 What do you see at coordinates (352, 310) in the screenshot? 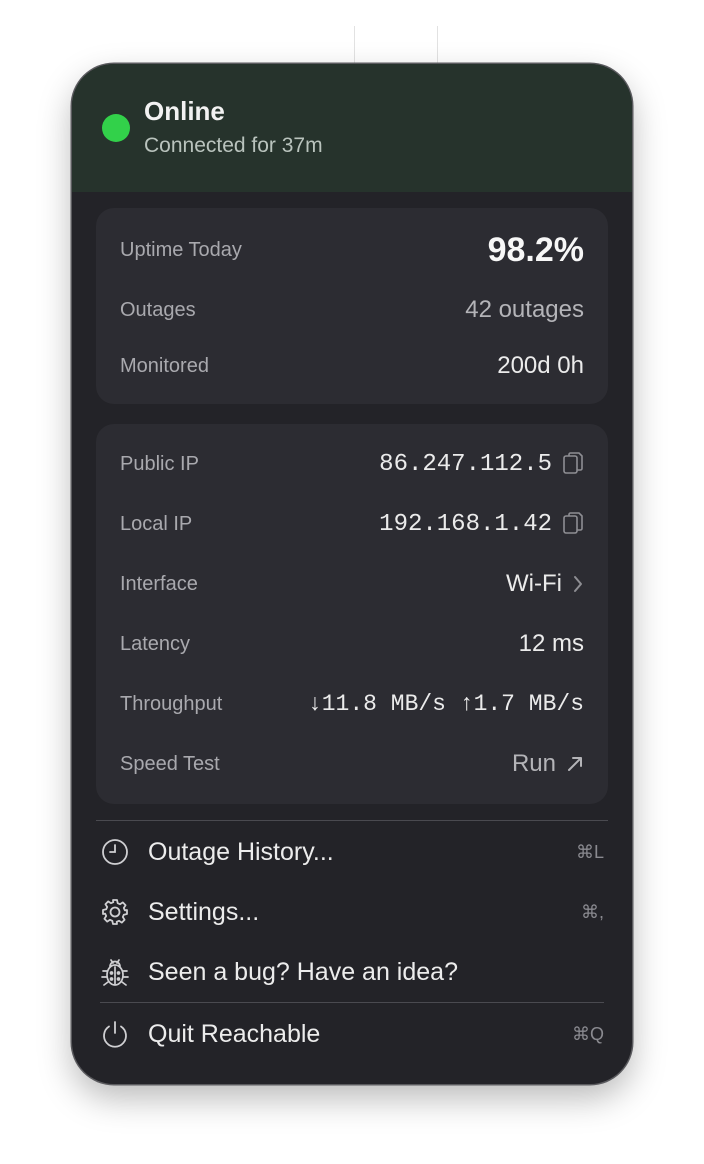
I see `outages-row: Outages 42 outages` at bounding box center [352, 310].